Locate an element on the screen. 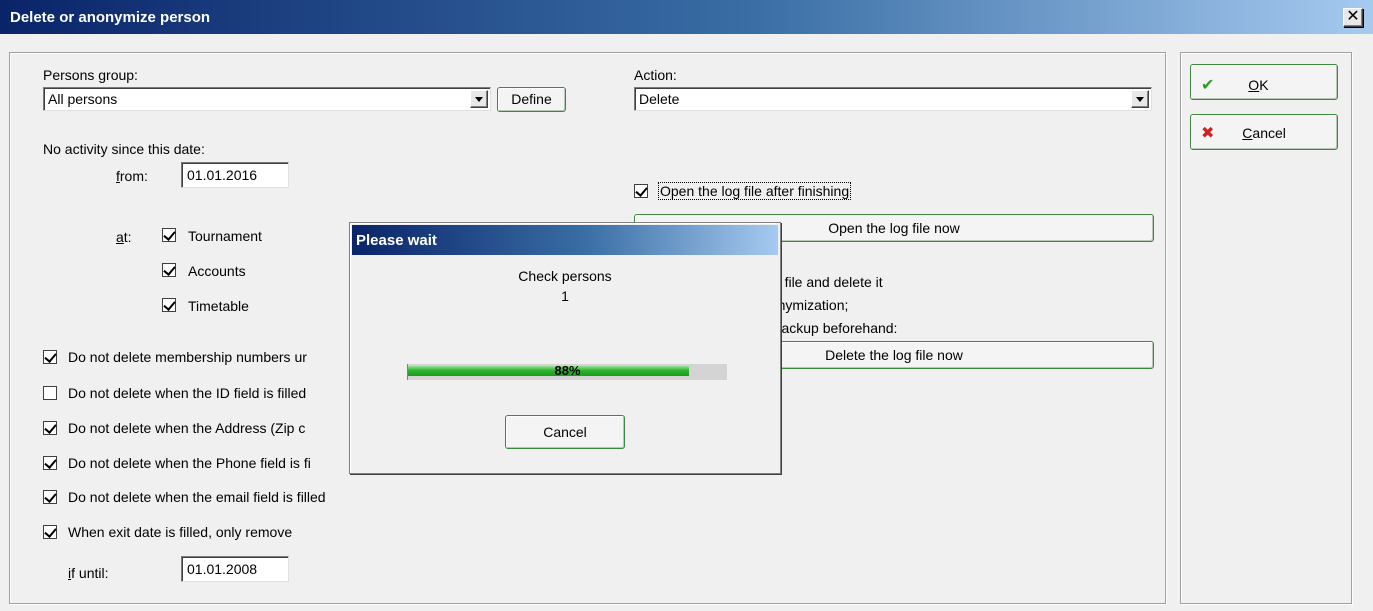 This screenshot has height=611, width=1373. please-wait-title: Please wait is located at coordinates (565, 240).